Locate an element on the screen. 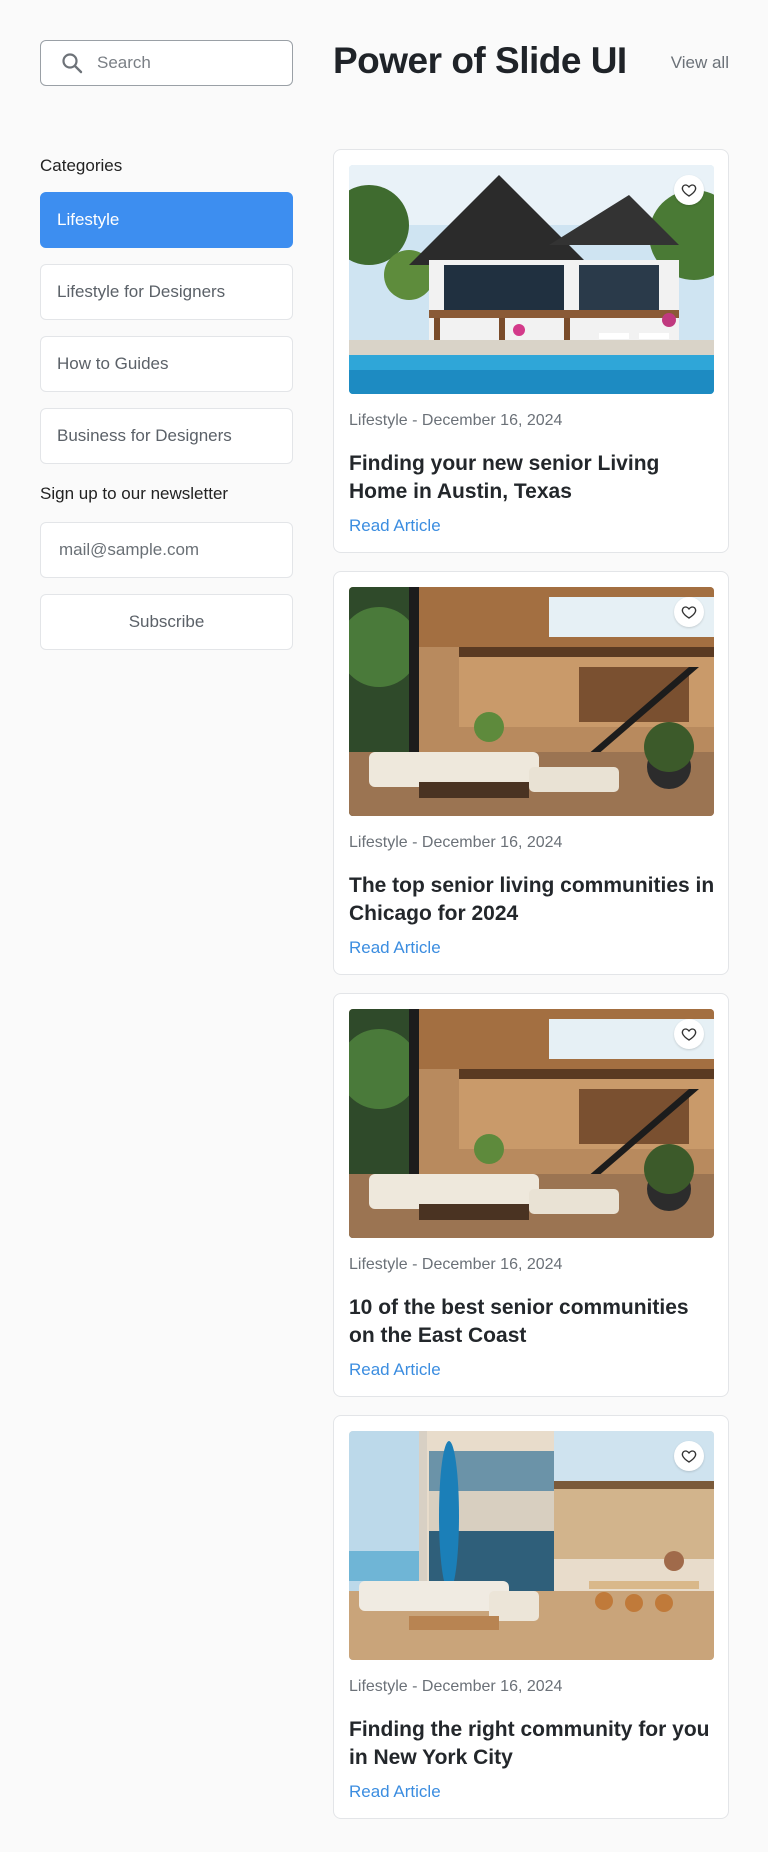  subscribe-button: Subscribe is located at coordinates (166, 622).